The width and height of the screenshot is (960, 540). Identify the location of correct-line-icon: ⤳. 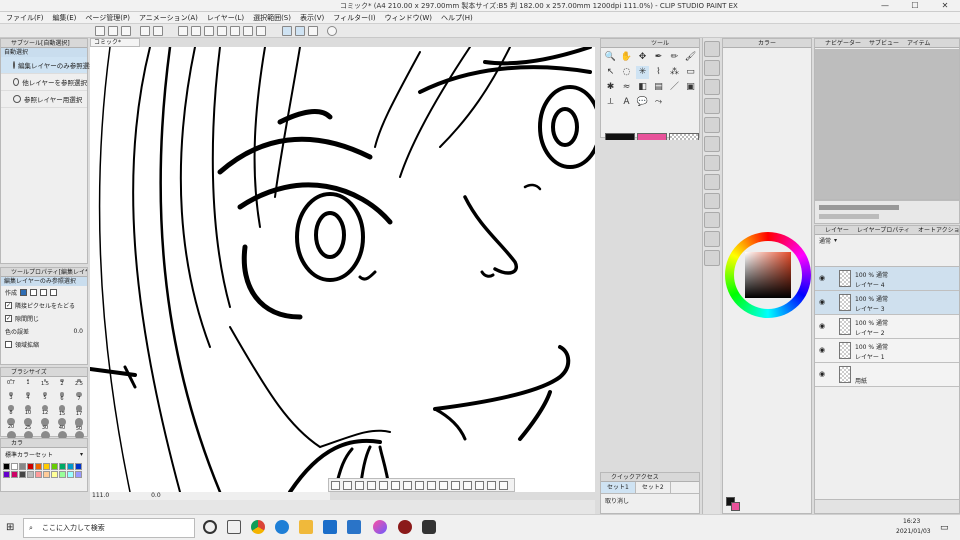
(658, 102).